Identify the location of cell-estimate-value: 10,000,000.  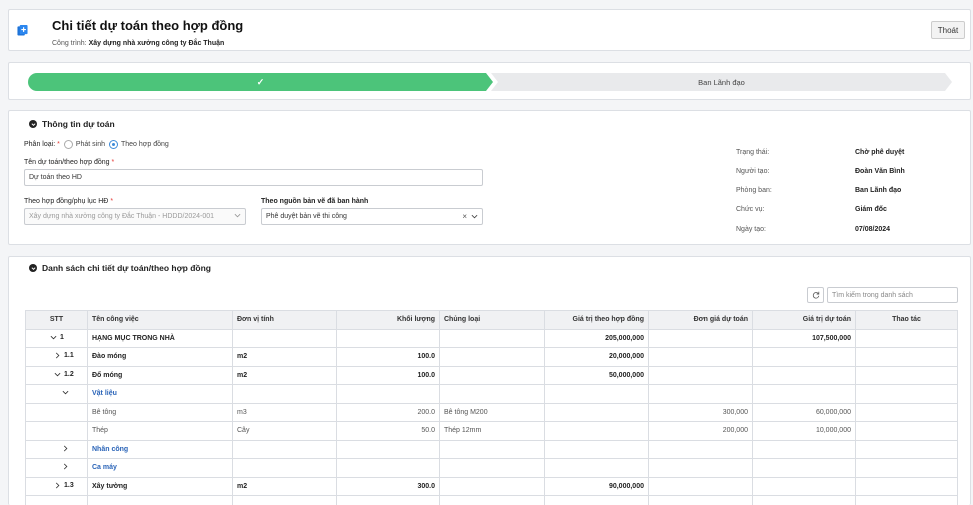
(804, 431).